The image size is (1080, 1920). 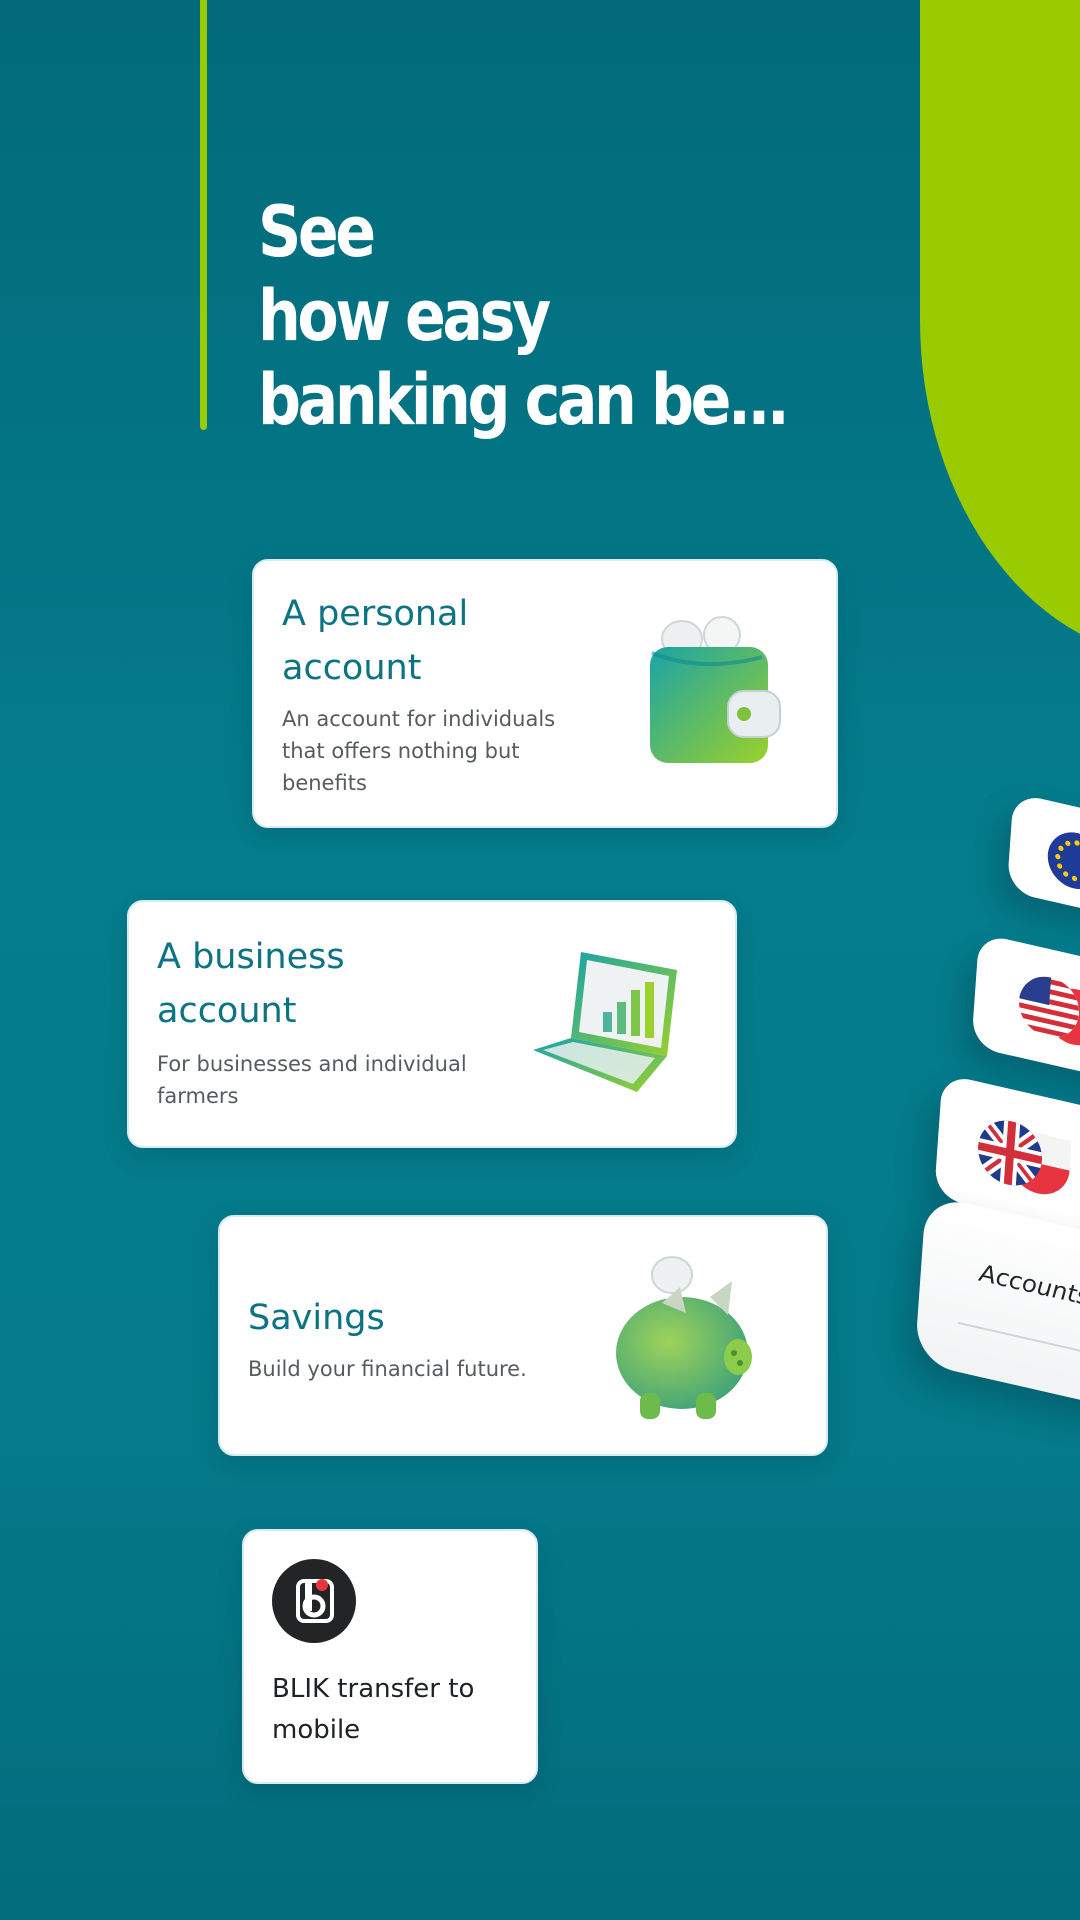 I want to click on headline-line-1: See, so click(x=317, y=232).